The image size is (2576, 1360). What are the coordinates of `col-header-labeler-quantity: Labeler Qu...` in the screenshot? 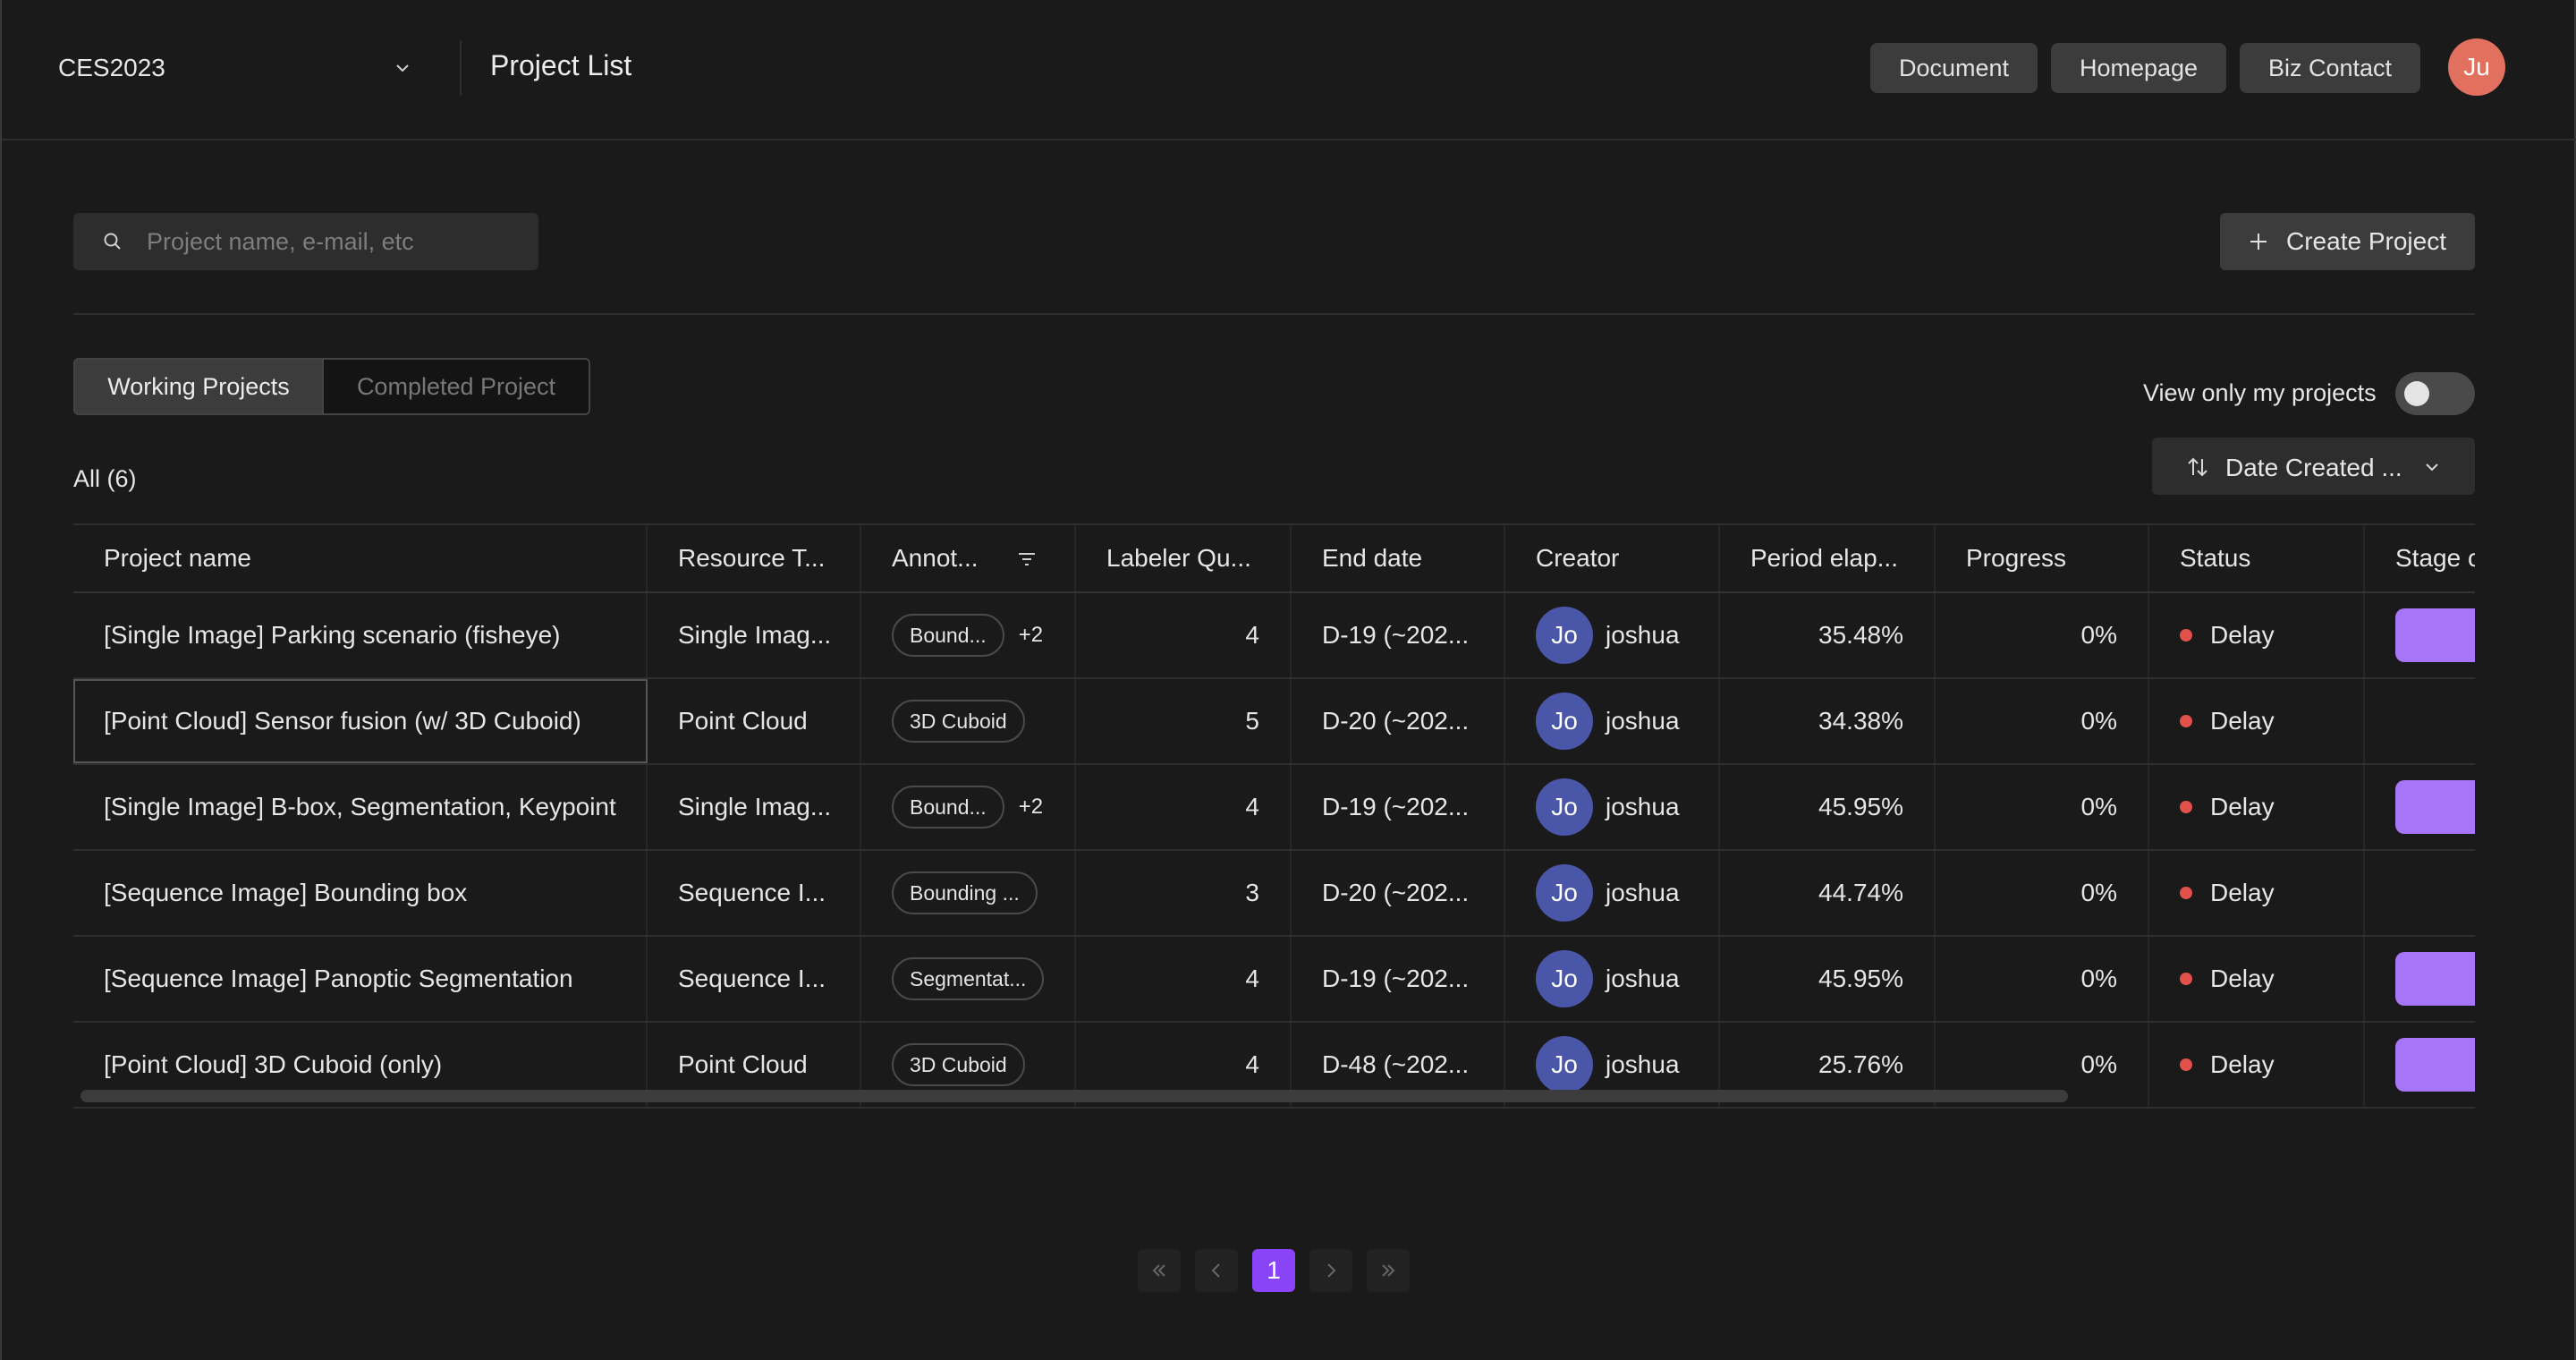 It's located at (1184, 558).